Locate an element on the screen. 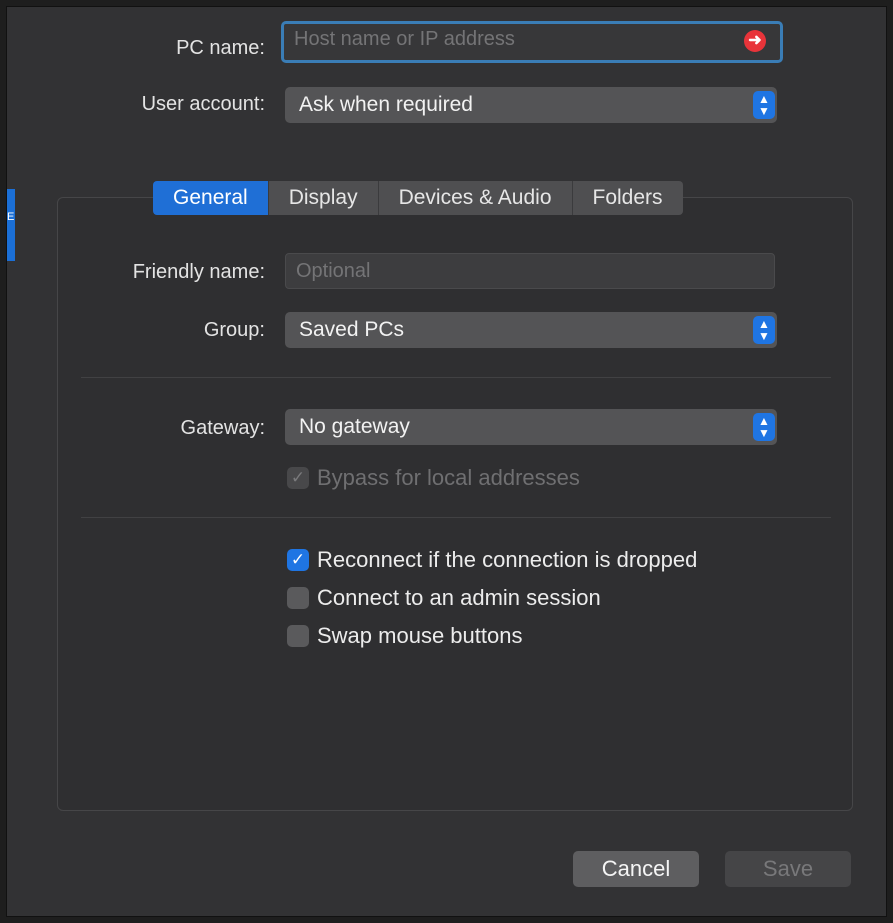  pc-name-placeholder: Host name or IP address is located at coordinates (404, 39).